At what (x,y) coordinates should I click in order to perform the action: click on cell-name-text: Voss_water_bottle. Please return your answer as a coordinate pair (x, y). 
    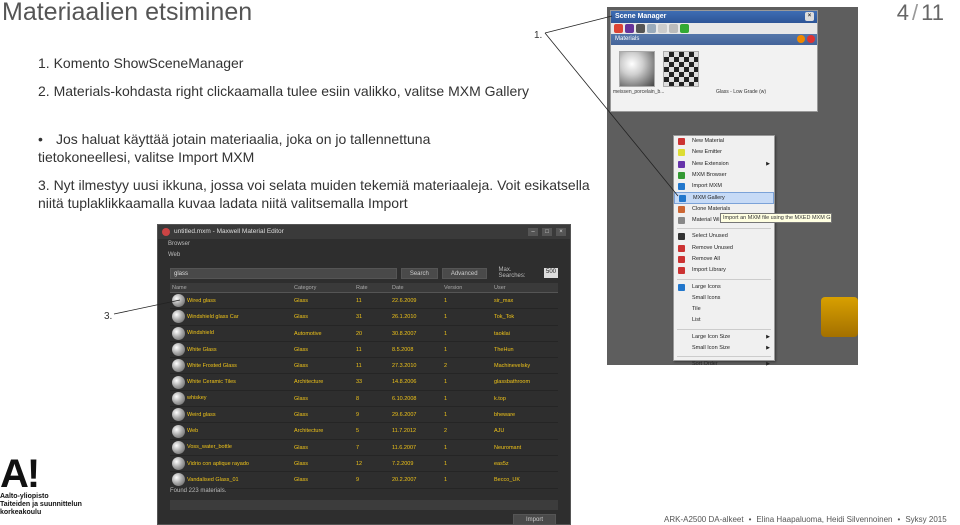
    Looking at the image, I should click on (209, 447).